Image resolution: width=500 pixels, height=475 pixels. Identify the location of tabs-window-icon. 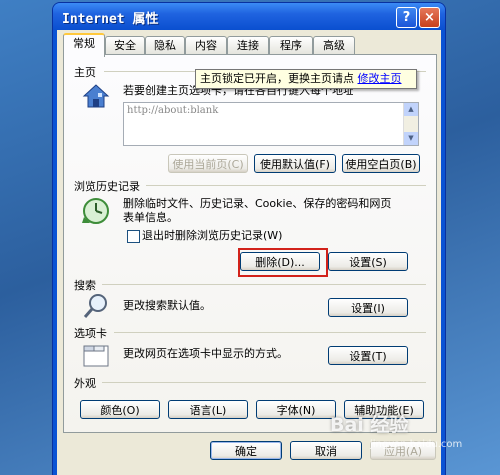
(96, 356).